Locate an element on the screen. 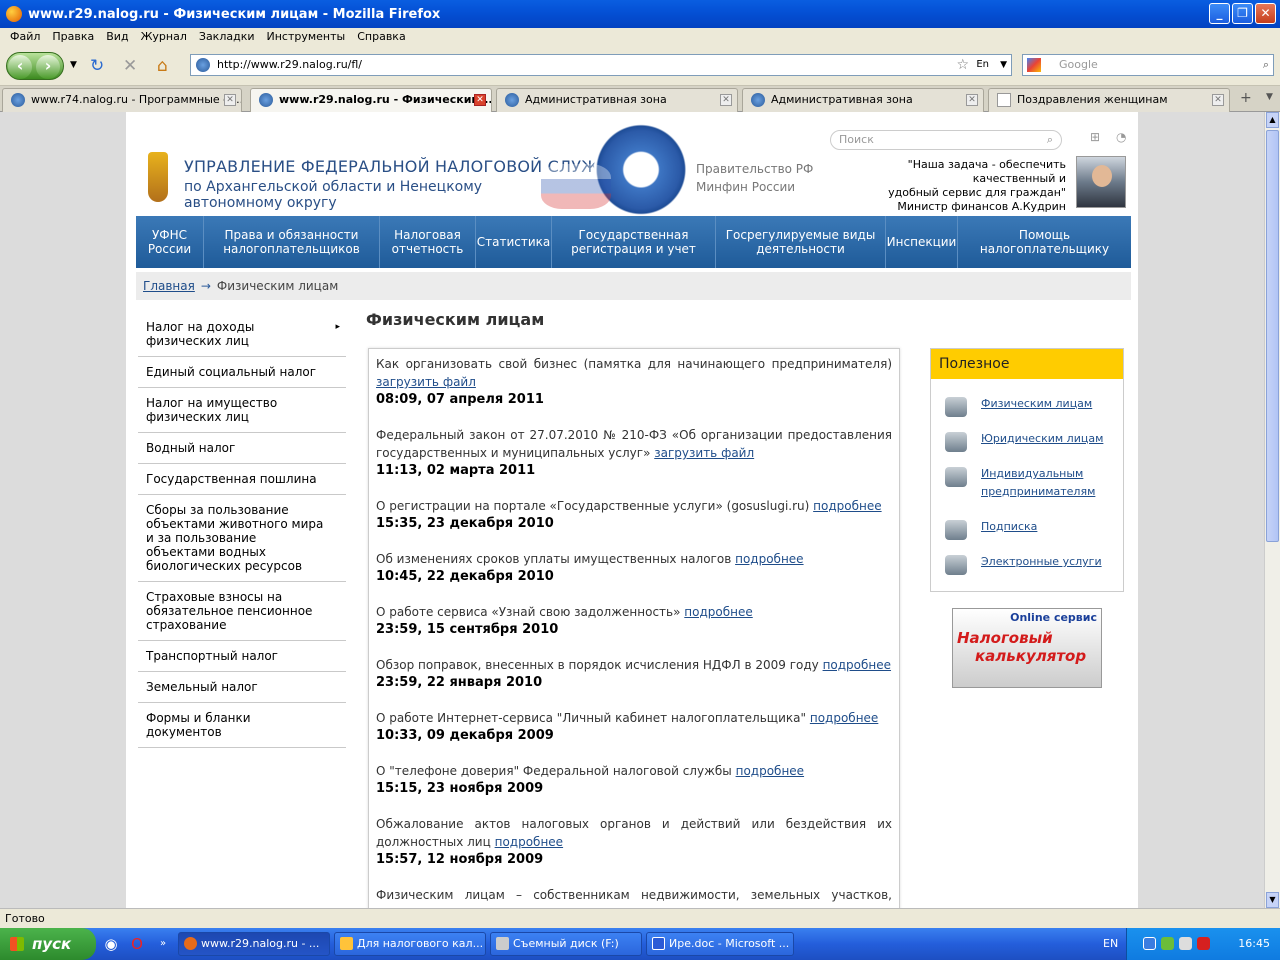  menu-bookmarks: Закладки is located at coordinates (227, 37).